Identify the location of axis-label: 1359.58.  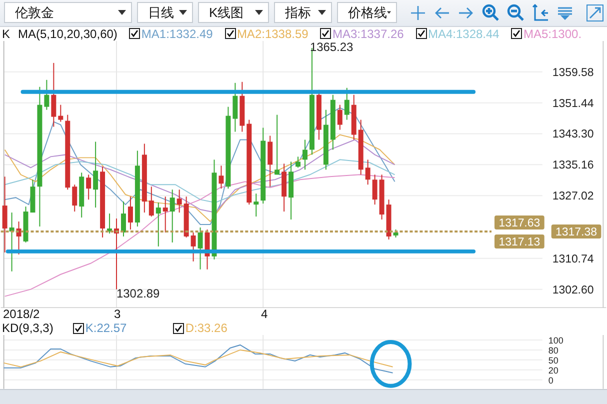
(573, 72).